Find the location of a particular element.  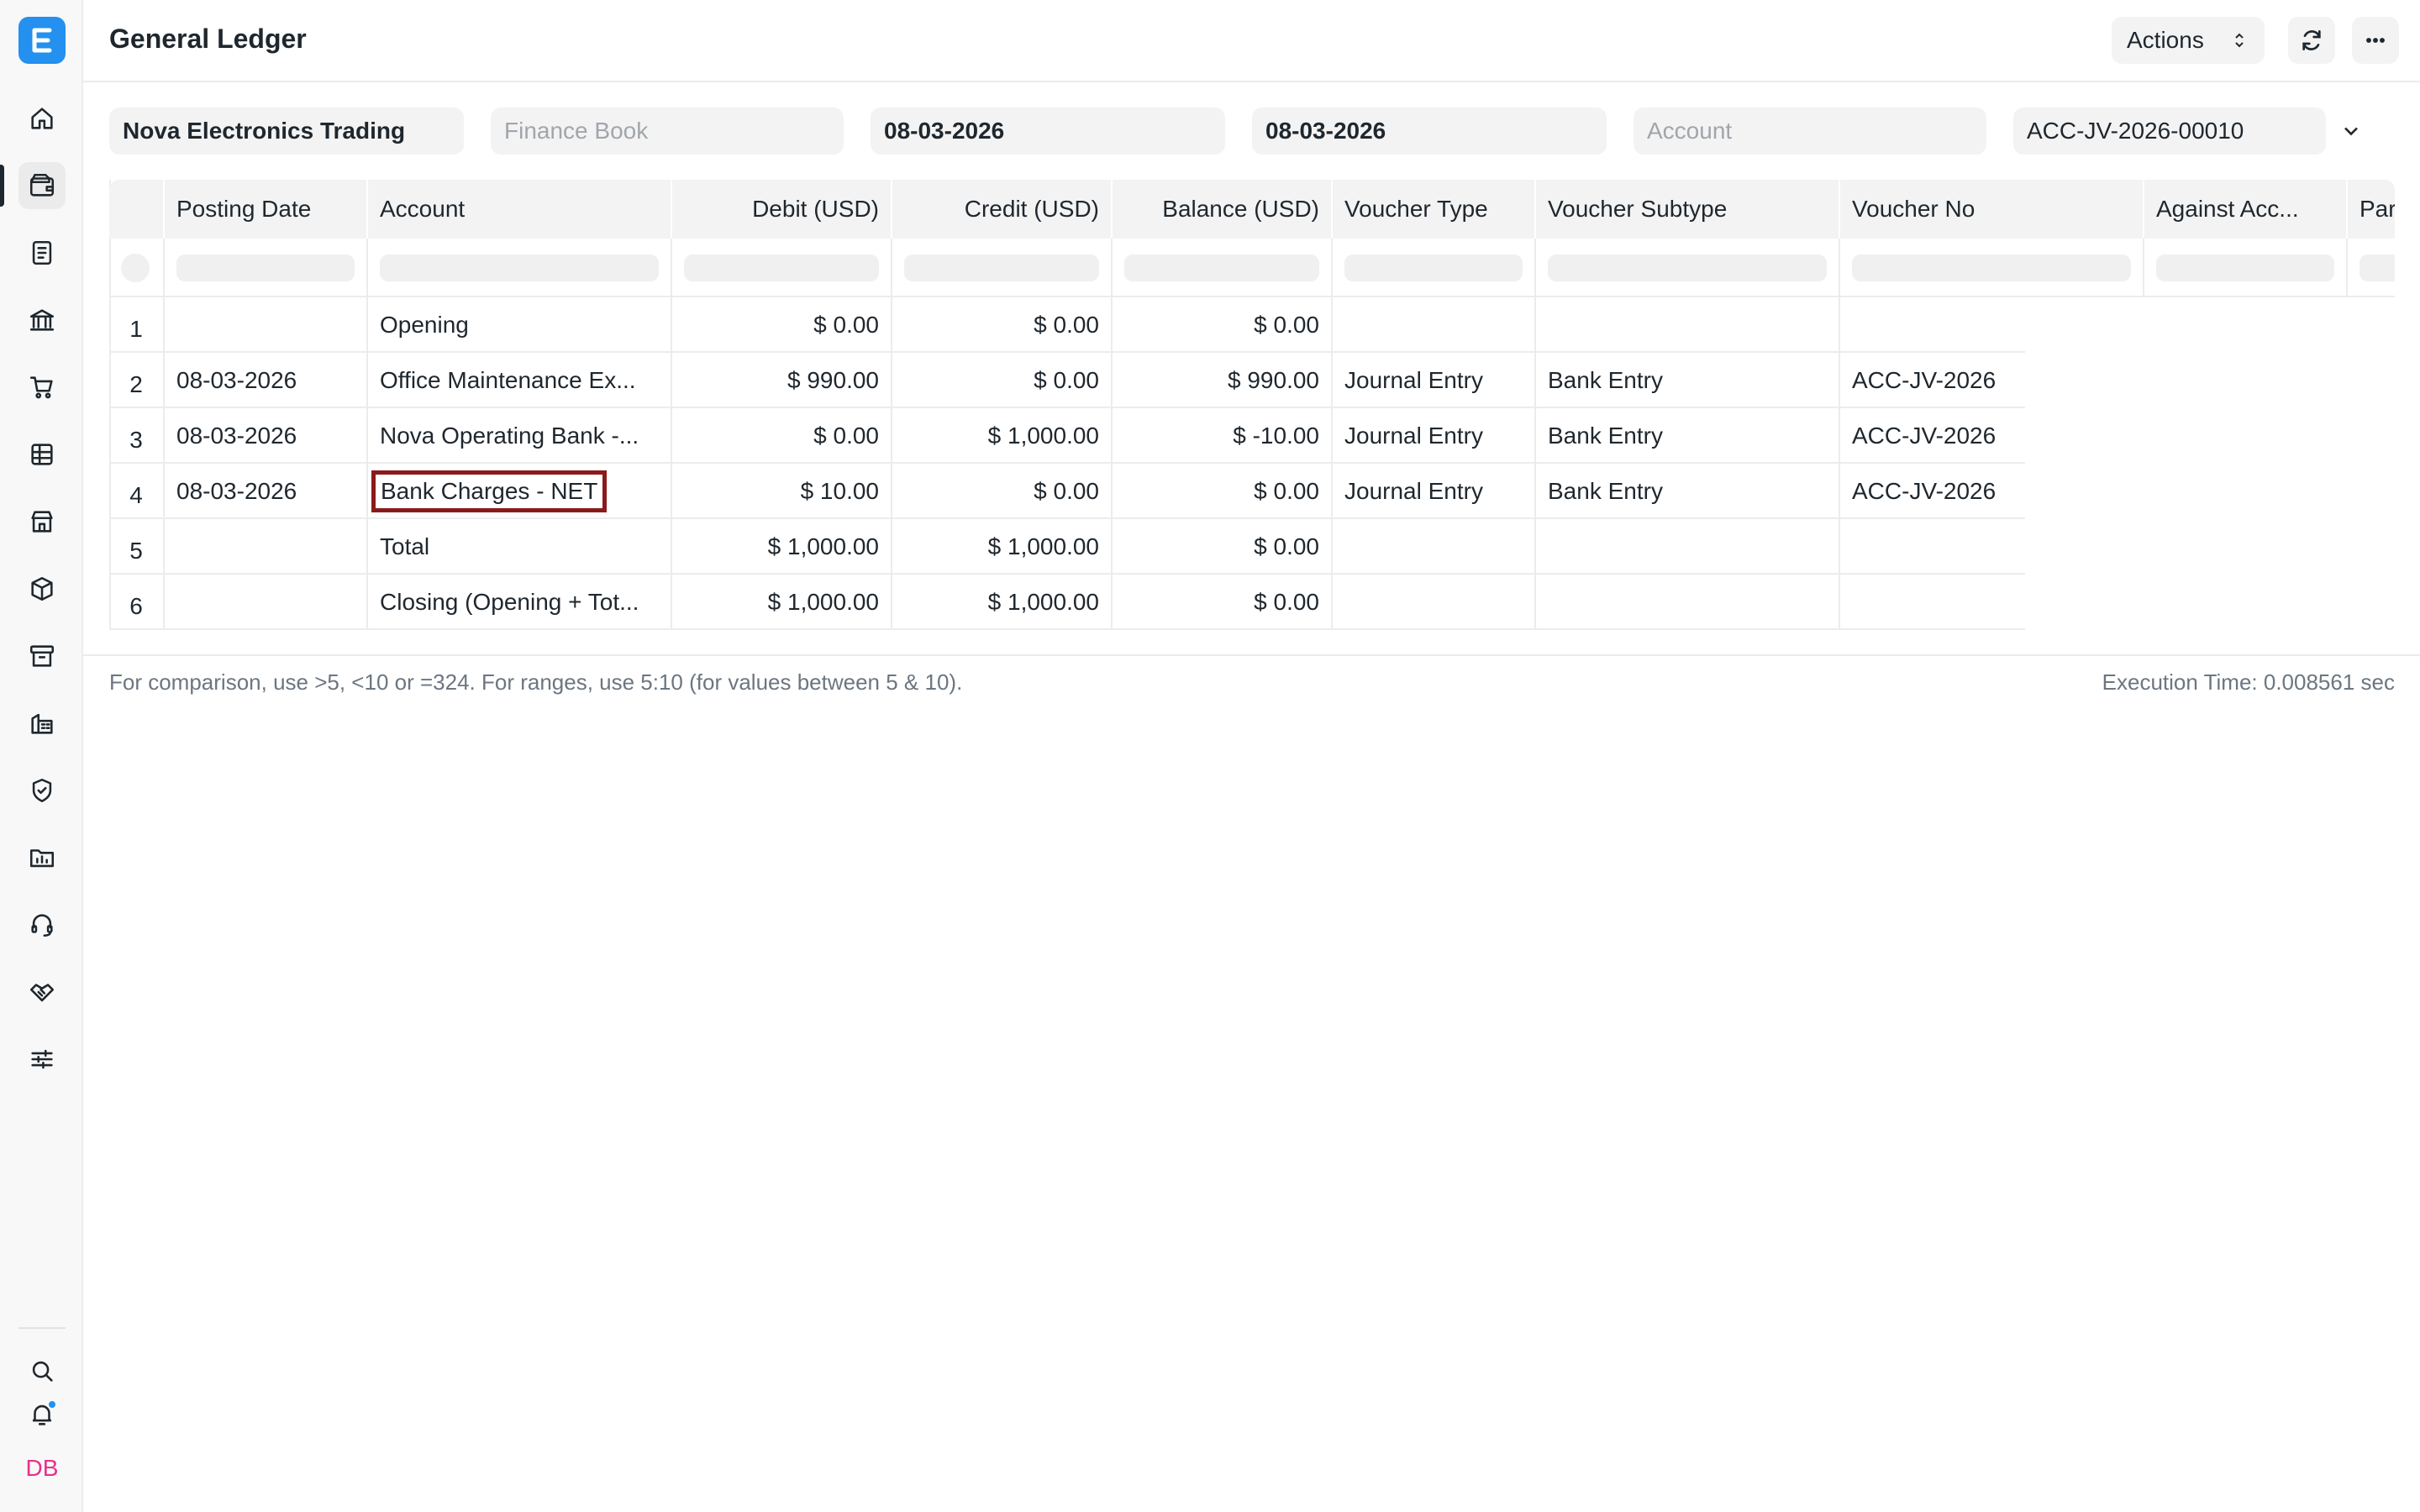

account-column-filter is located at coordinates (519, 268).